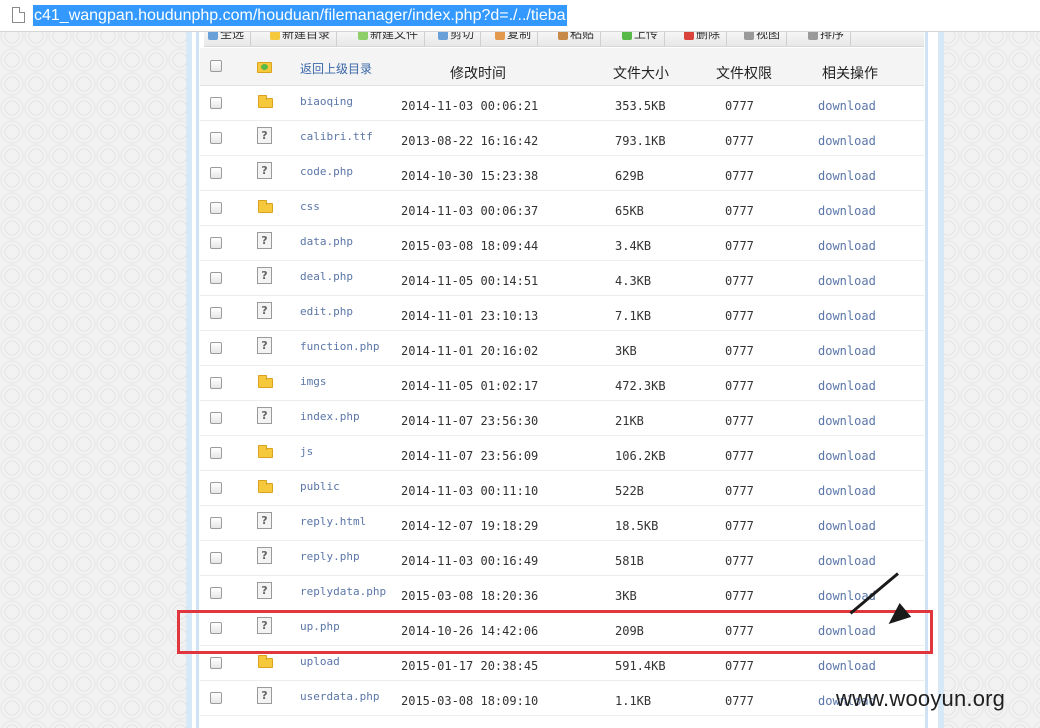  What do you see at coordinates (216, 66) in the screenshot?
I see `select-all-checkbox` at bounding box center [216, 66].